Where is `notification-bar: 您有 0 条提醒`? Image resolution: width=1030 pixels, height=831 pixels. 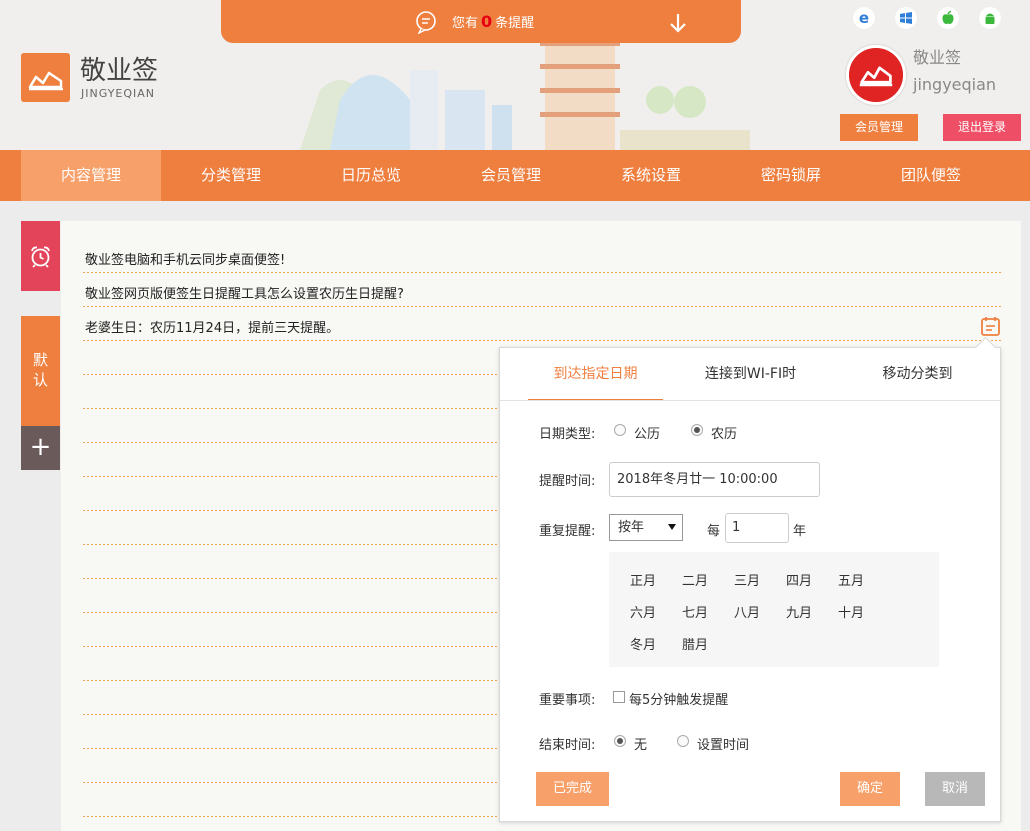 notification-bar: 您有 0 条提醒 is located at coordinates (481, 21).